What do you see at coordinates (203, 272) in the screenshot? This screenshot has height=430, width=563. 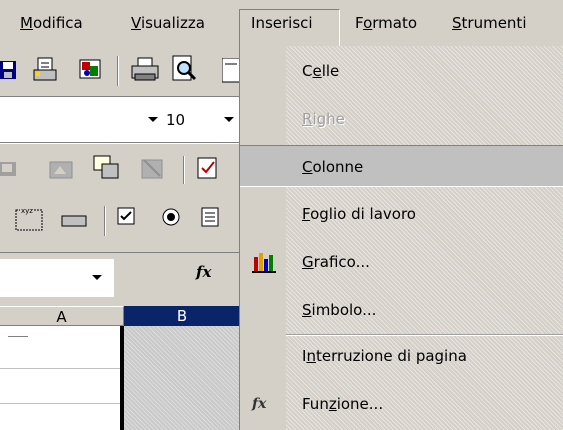 I see `insert-function-button: fx` at bounding box center [203, 272].